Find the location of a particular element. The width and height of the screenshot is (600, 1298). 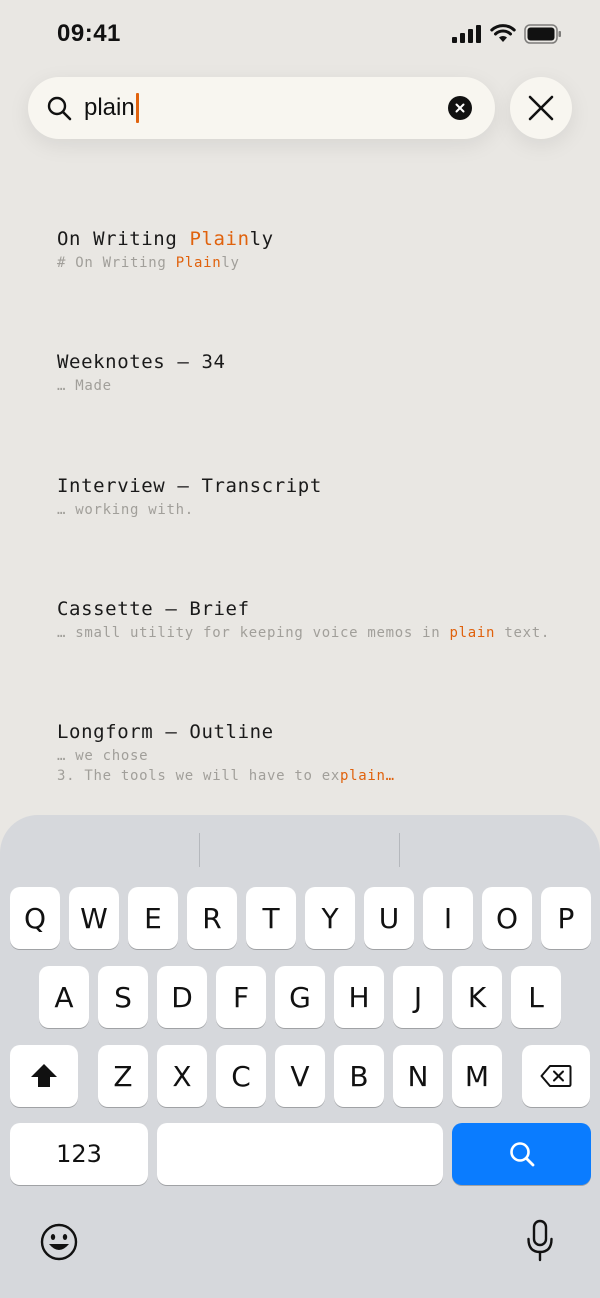

delete-key is located at coordinates (556, 1076).